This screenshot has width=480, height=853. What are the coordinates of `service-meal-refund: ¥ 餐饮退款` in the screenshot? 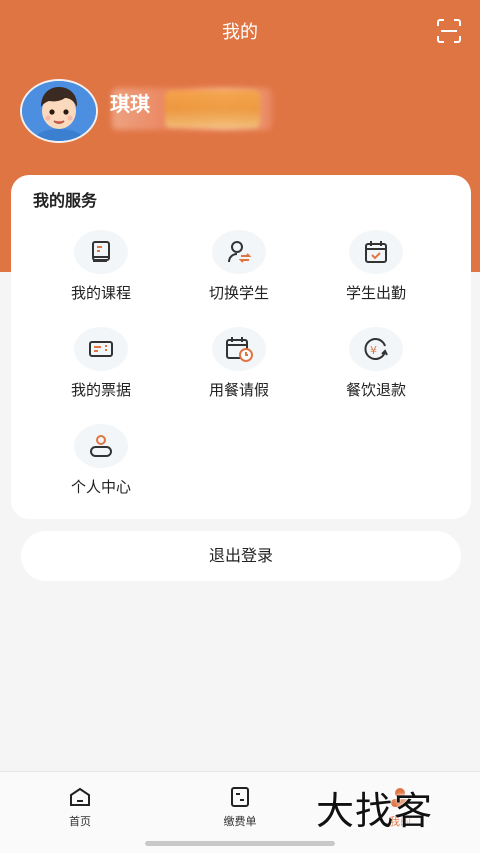 It's located at (376, 363).